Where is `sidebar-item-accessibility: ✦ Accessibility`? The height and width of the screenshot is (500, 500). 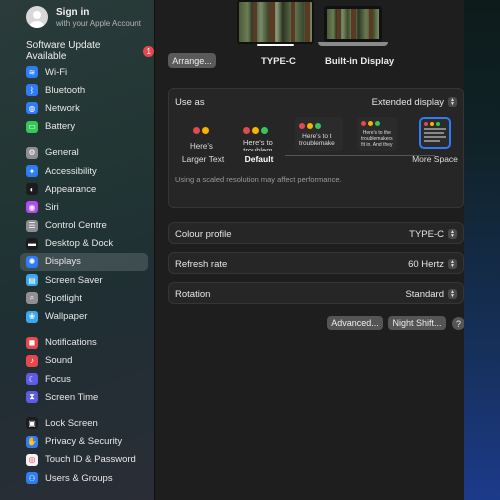
sidebar-item-accessibility: ✦ Accessibility is located at coordinates (84, 171).